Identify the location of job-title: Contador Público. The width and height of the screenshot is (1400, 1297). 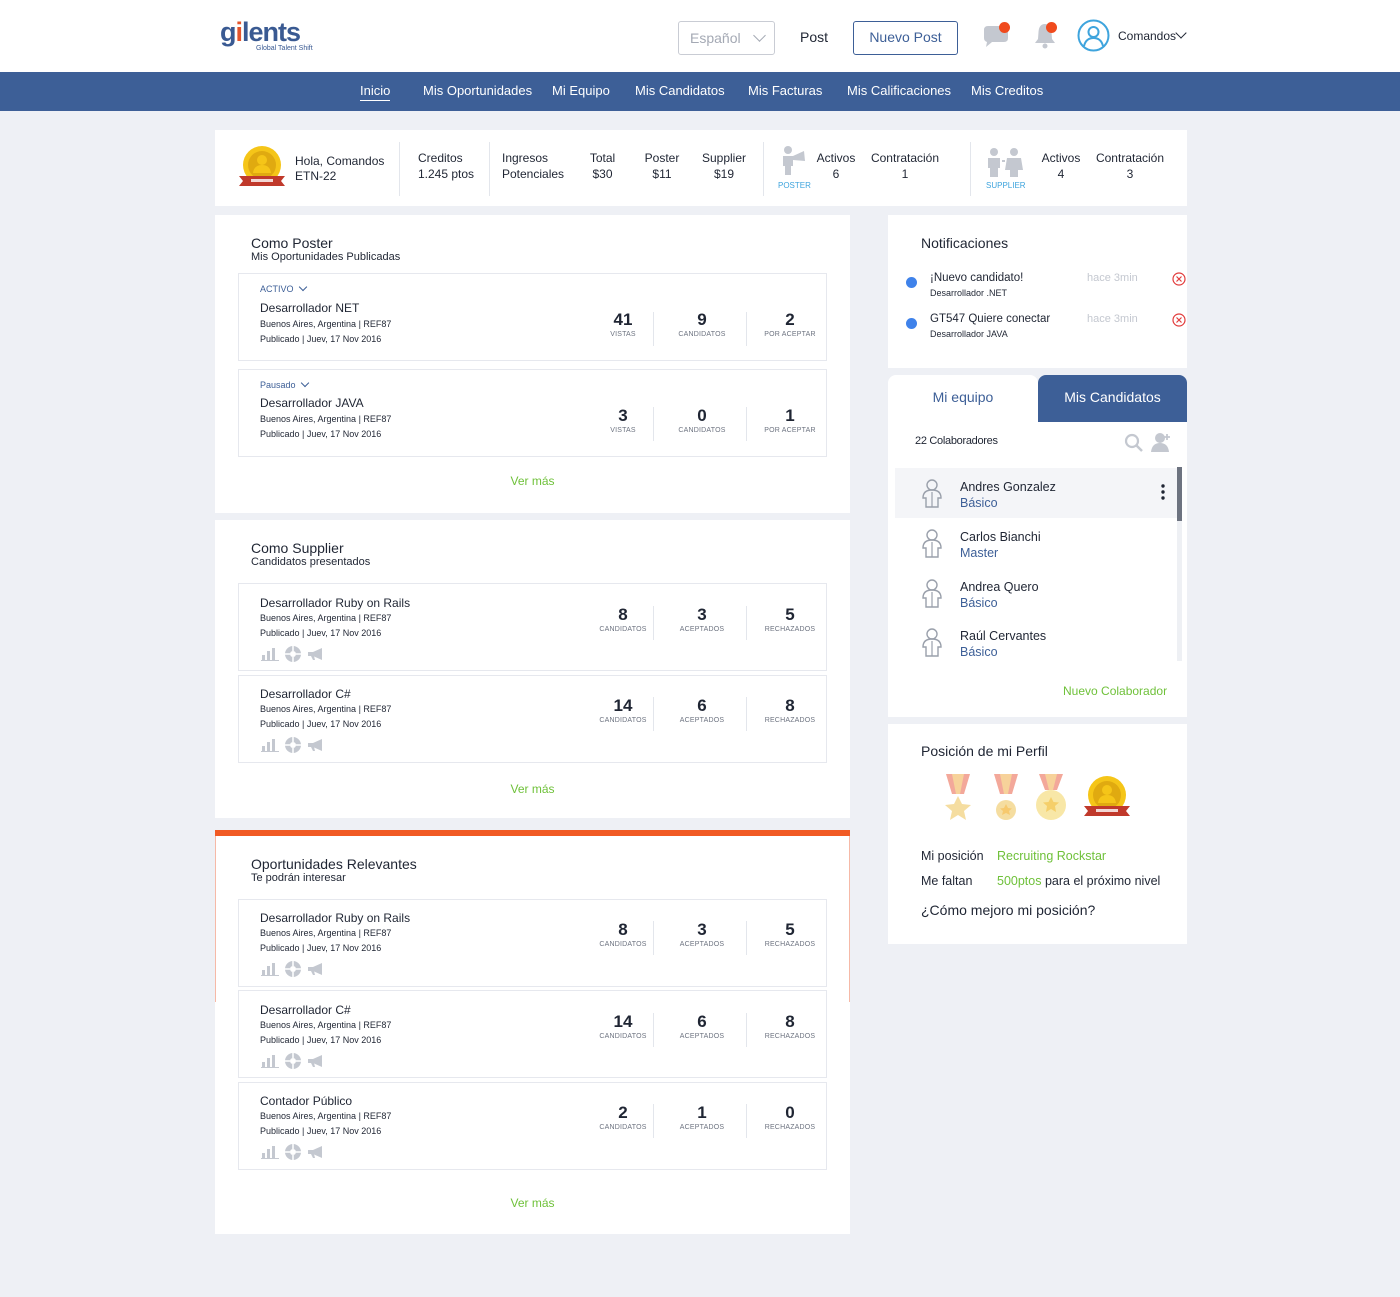
(306, 1101).